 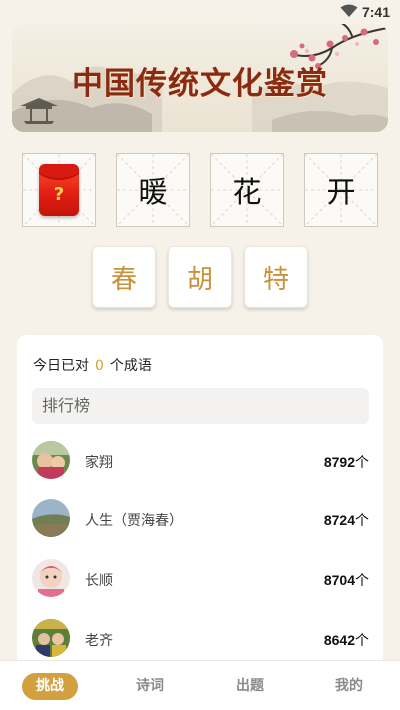 I want to click on leaderboard-score: 8724个, so click(x=346, y=520).